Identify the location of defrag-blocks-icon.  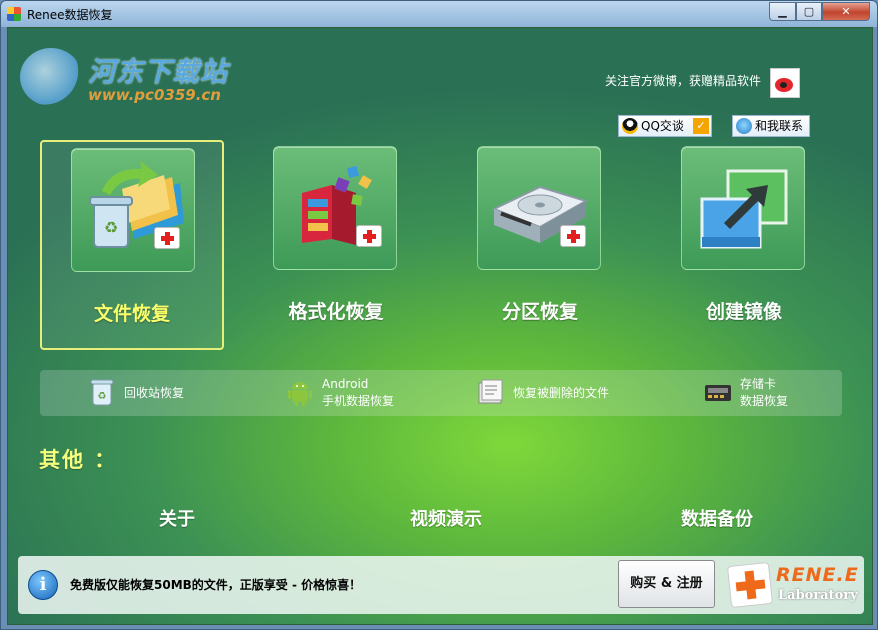
(335, 208).